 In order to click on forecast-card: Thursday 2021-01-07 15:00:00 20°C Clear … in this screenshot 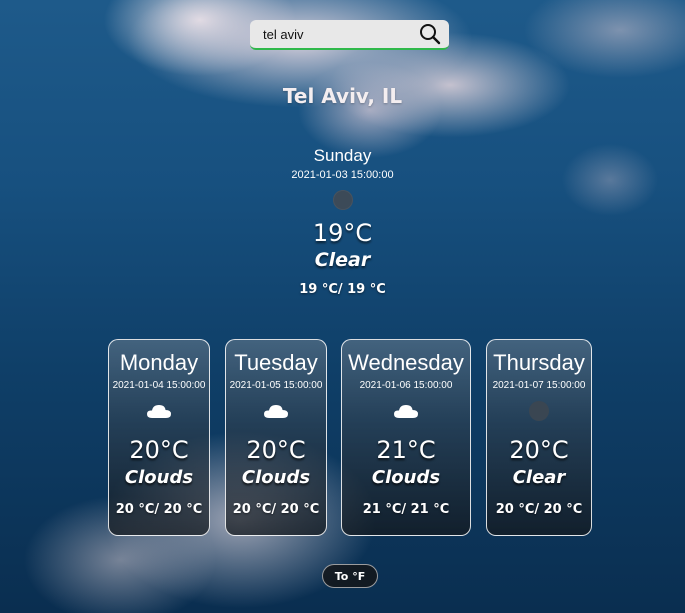, I will do `click(539, 437)`.